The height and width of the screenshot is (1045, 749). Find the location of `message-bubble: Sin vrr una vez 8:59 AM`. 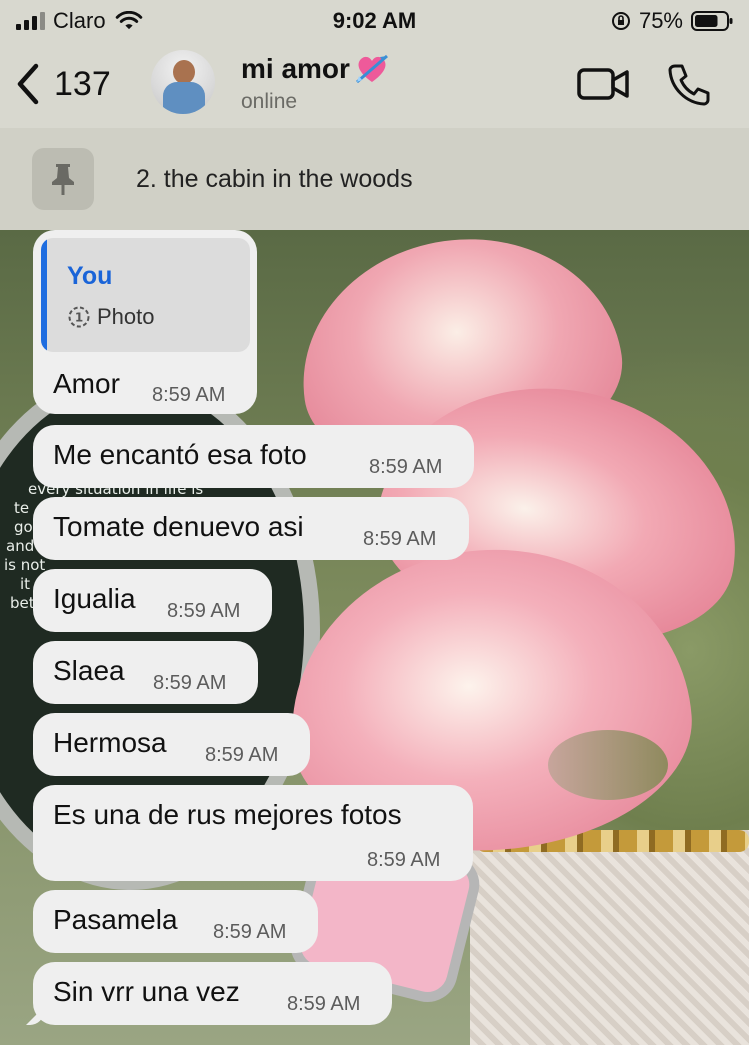

message-bubble: Sin vrr una vez 8:59 AM is located at coordinates (209, 993).